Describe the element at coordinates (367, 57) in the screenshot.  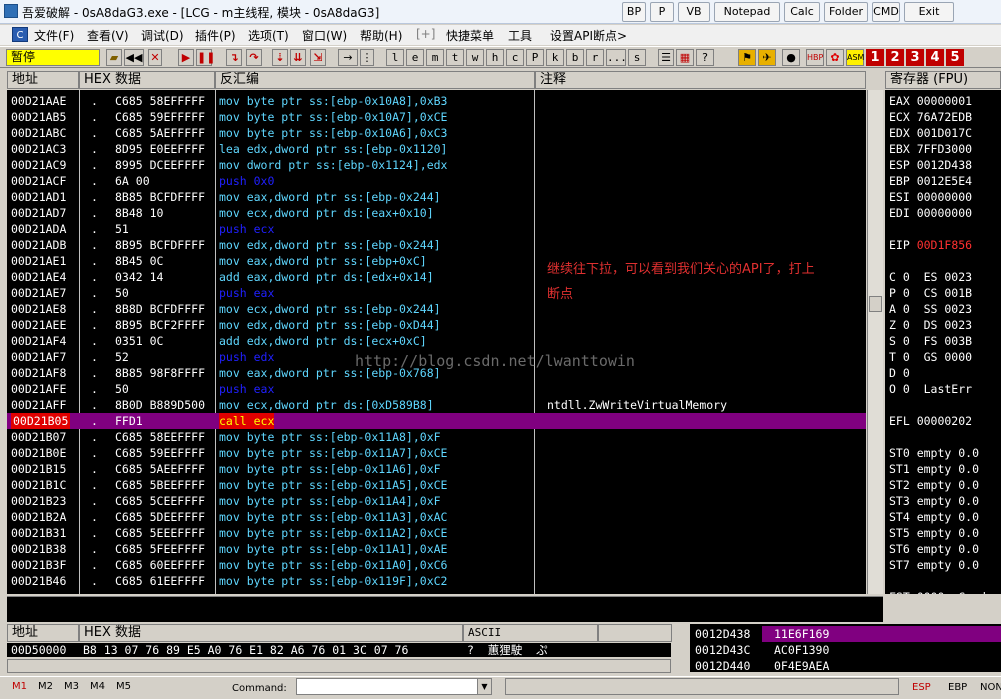
I see `animate-icon: ⋮` at that location.